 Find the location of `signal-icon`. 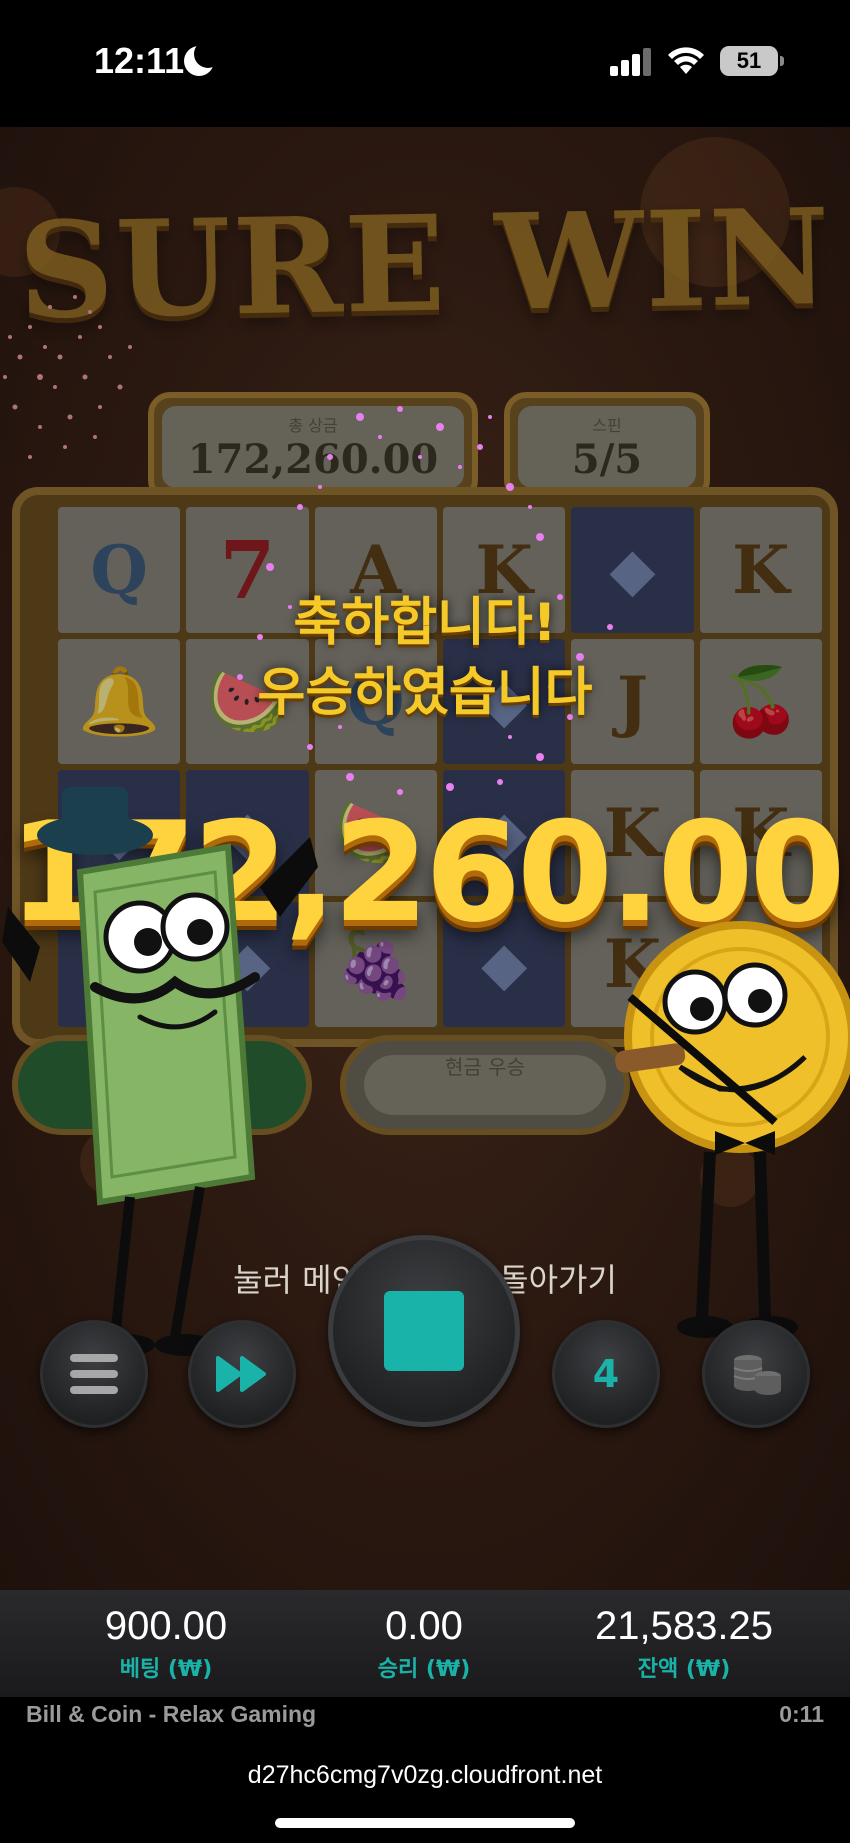

signal-icon is located at coordinates (631, 61).